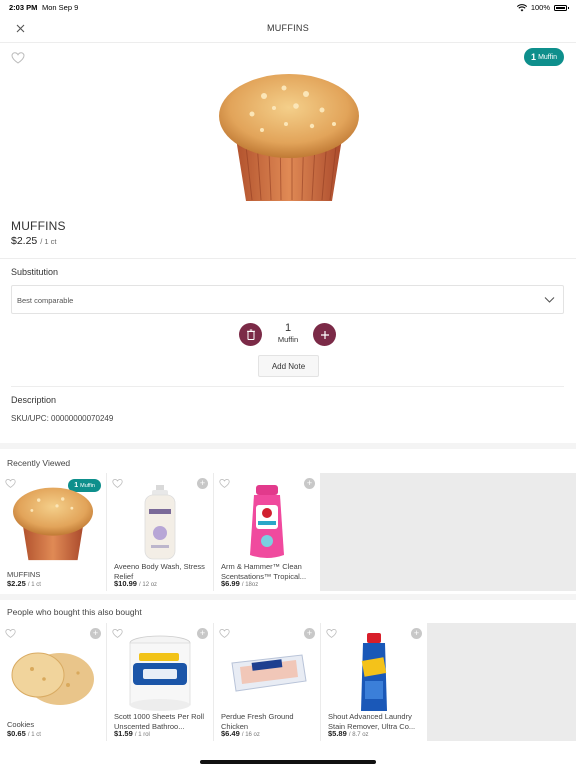 The height and width of the screenshot is (768, 576). I want to click on home-indicator, so click(288, 762).